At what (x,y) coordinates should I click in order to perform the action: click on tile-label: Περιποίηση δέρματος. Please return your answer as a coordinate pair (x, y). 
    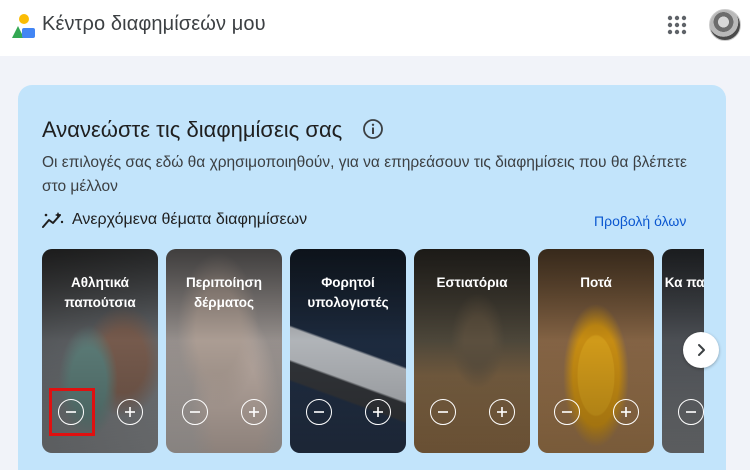
    Looking at the image, I should click on (224, 292).